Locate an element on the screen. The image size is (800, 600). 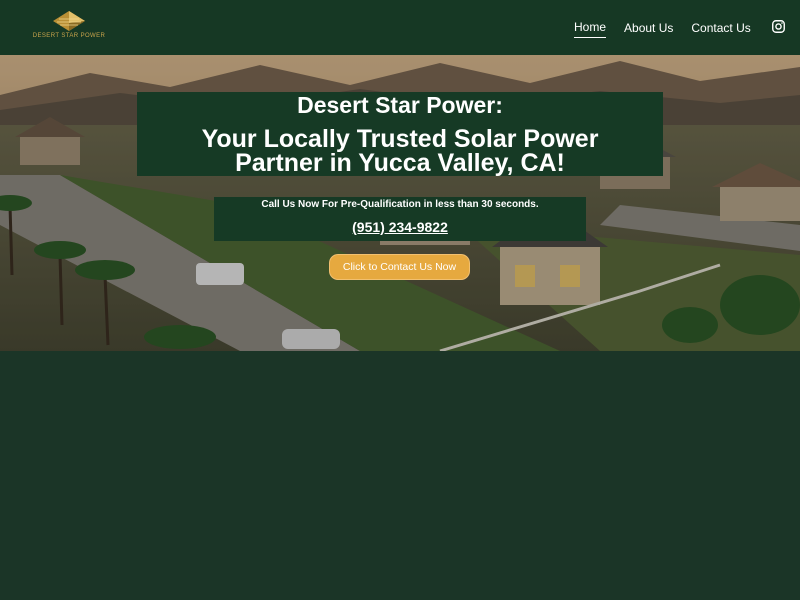
nav-about-us: About Us is located at coordinates (648, 29).